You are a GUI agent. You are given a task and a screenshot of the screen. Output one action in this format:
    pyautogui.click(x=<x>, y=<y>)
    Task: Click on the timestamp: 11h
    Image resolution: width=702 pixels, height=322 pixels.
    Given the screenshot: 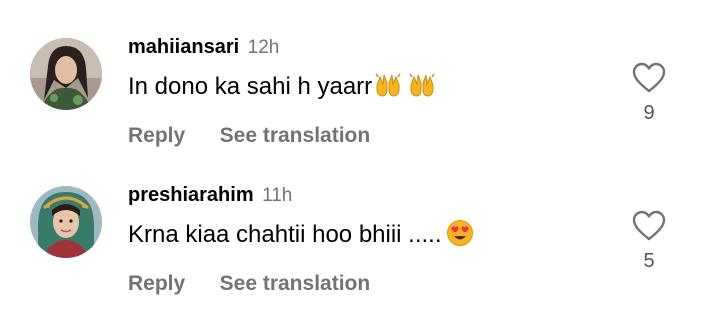 What is the action you would take?
    pyautogui.click(x=277, y=195)
    